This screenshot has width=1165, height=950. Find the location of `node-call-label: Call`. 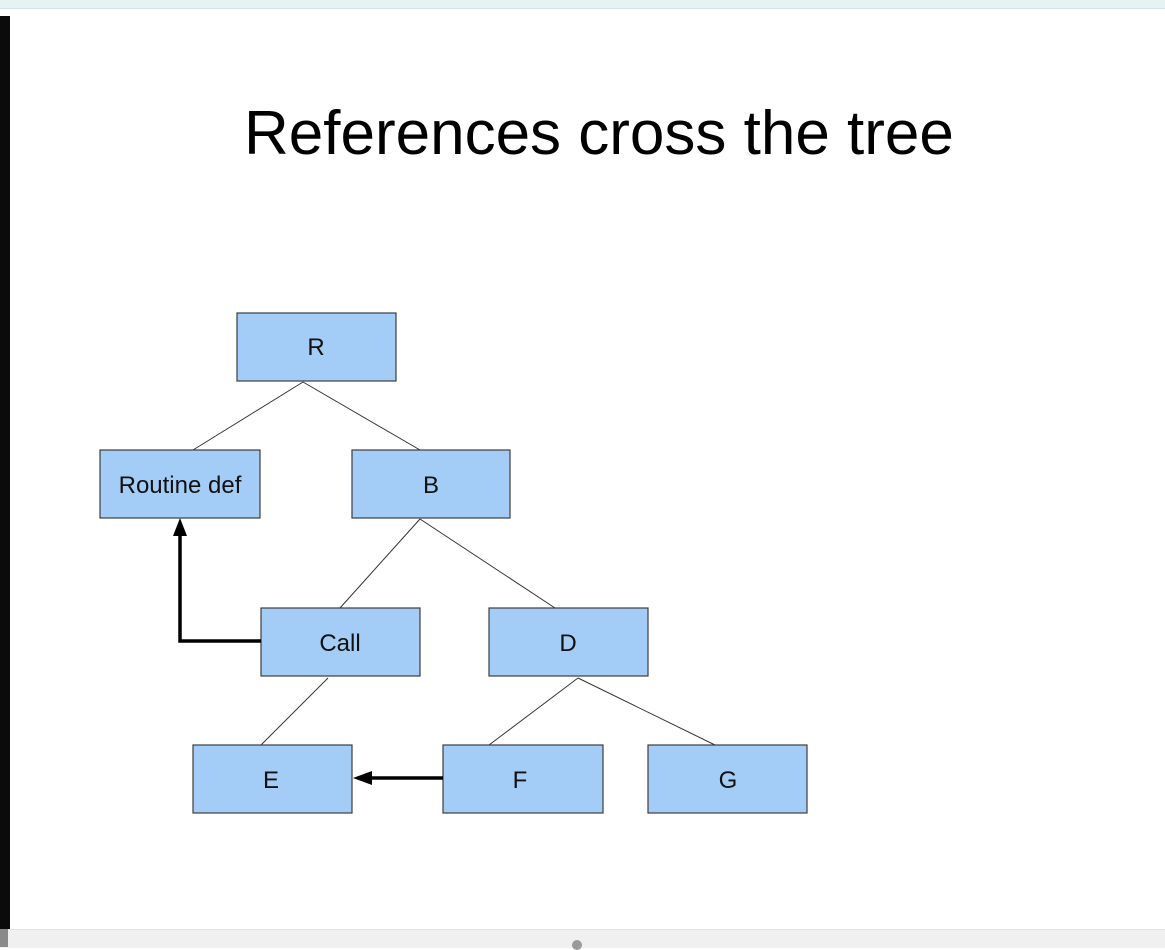

node-call-label: Call is located at coordinates (339, 643).